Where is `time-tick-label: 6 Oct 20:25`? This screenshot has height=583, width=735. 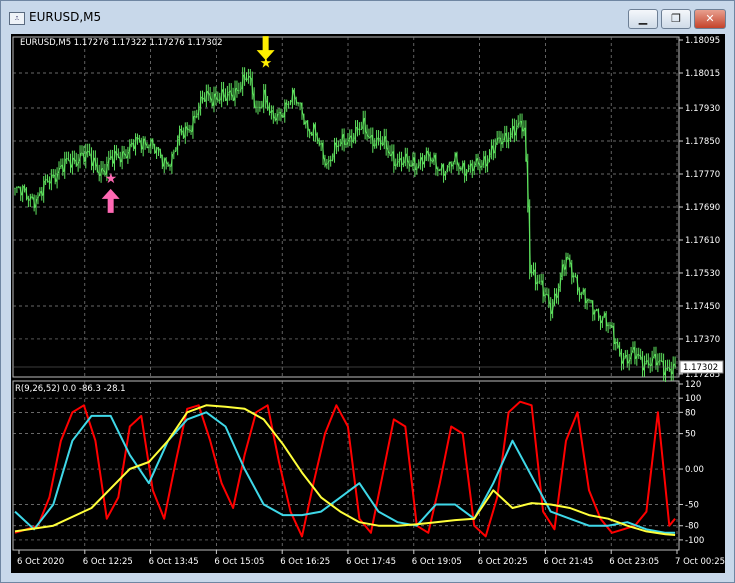 time-tick-label: 6 Oct 20:25 is located at coordinates (503, 562).